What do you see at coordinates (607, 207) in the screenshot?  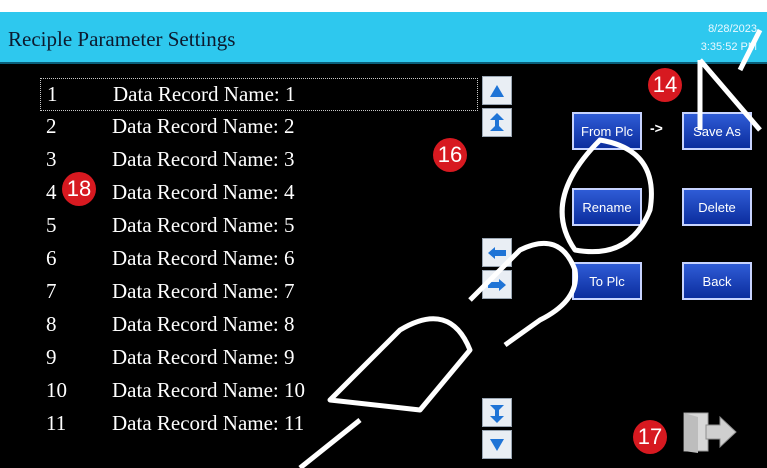 I see `rename-button: Rename` at bounding box center [607, 207].